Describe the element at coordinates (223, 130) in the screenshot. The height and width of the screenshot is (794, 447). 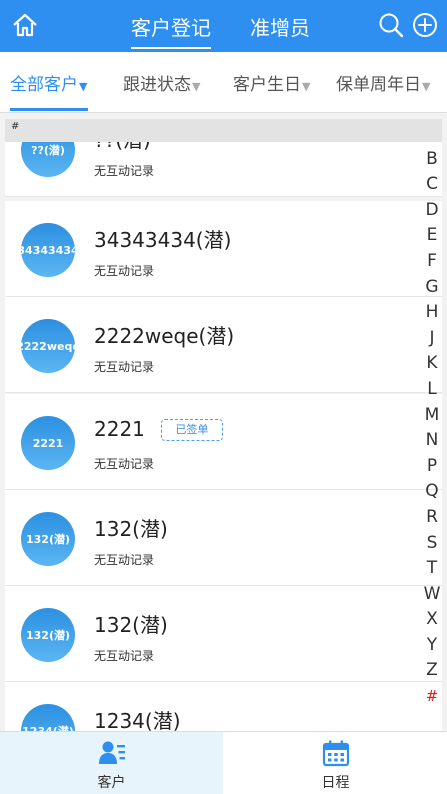
I see `section-header: #` at that location.